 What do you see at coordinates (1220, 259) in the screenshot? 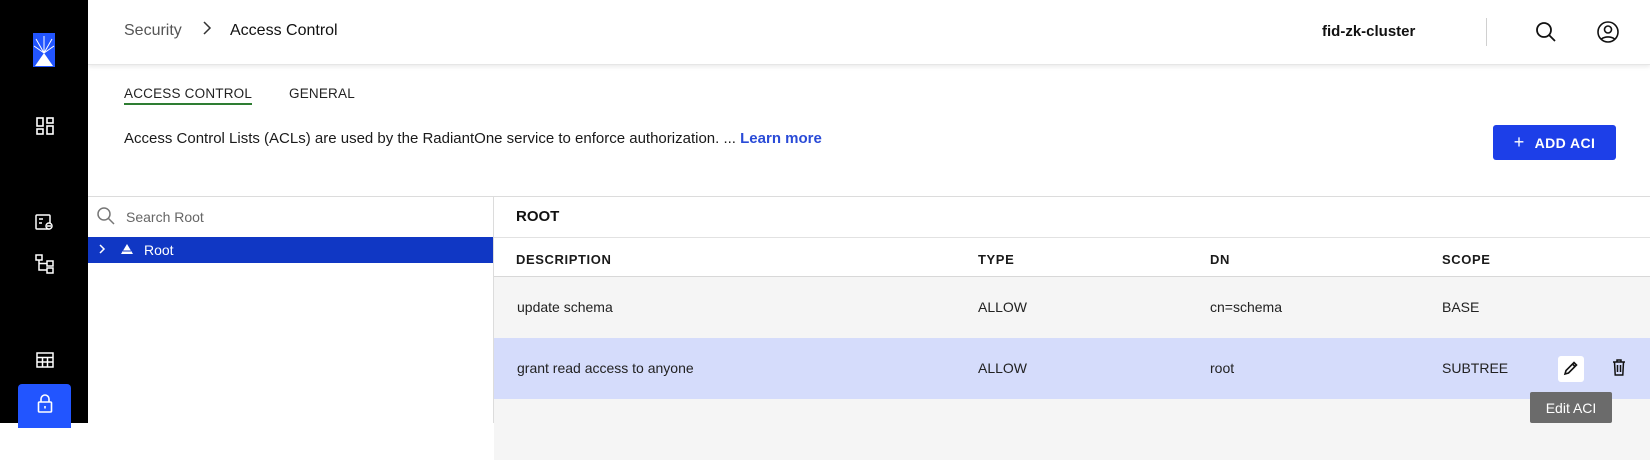
I see `column-dn: DN` at bounding box center [1220, 259].